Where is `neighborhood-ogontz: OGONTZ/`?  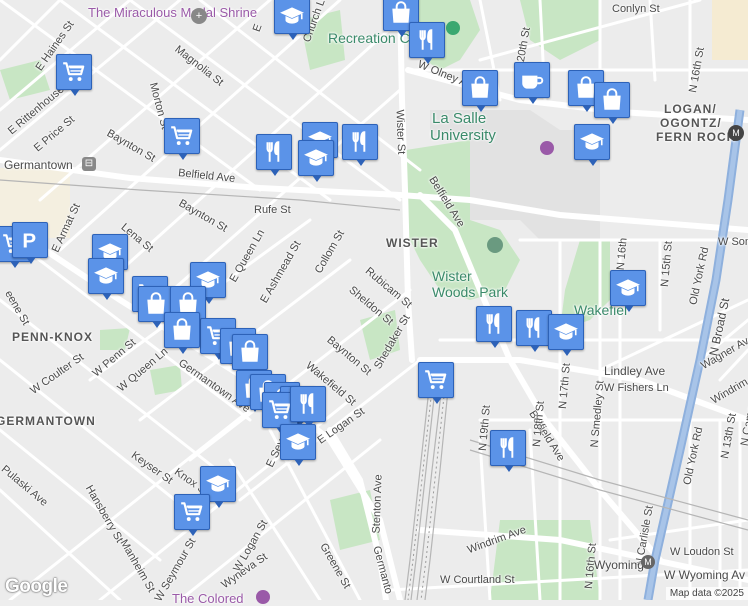 neighborhood-ogontz: OGONTZ/ is located at coordinates (691, 123).